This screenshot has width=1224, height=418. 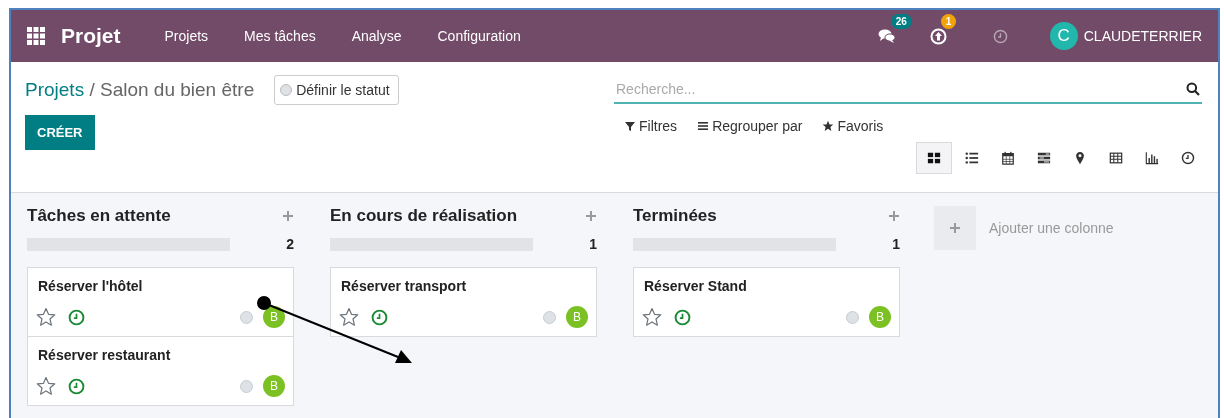 What do you see at coordinates (901, 21) in the screenshot?
I see `message-count-badge: 26` at bounding box center [901, 21].